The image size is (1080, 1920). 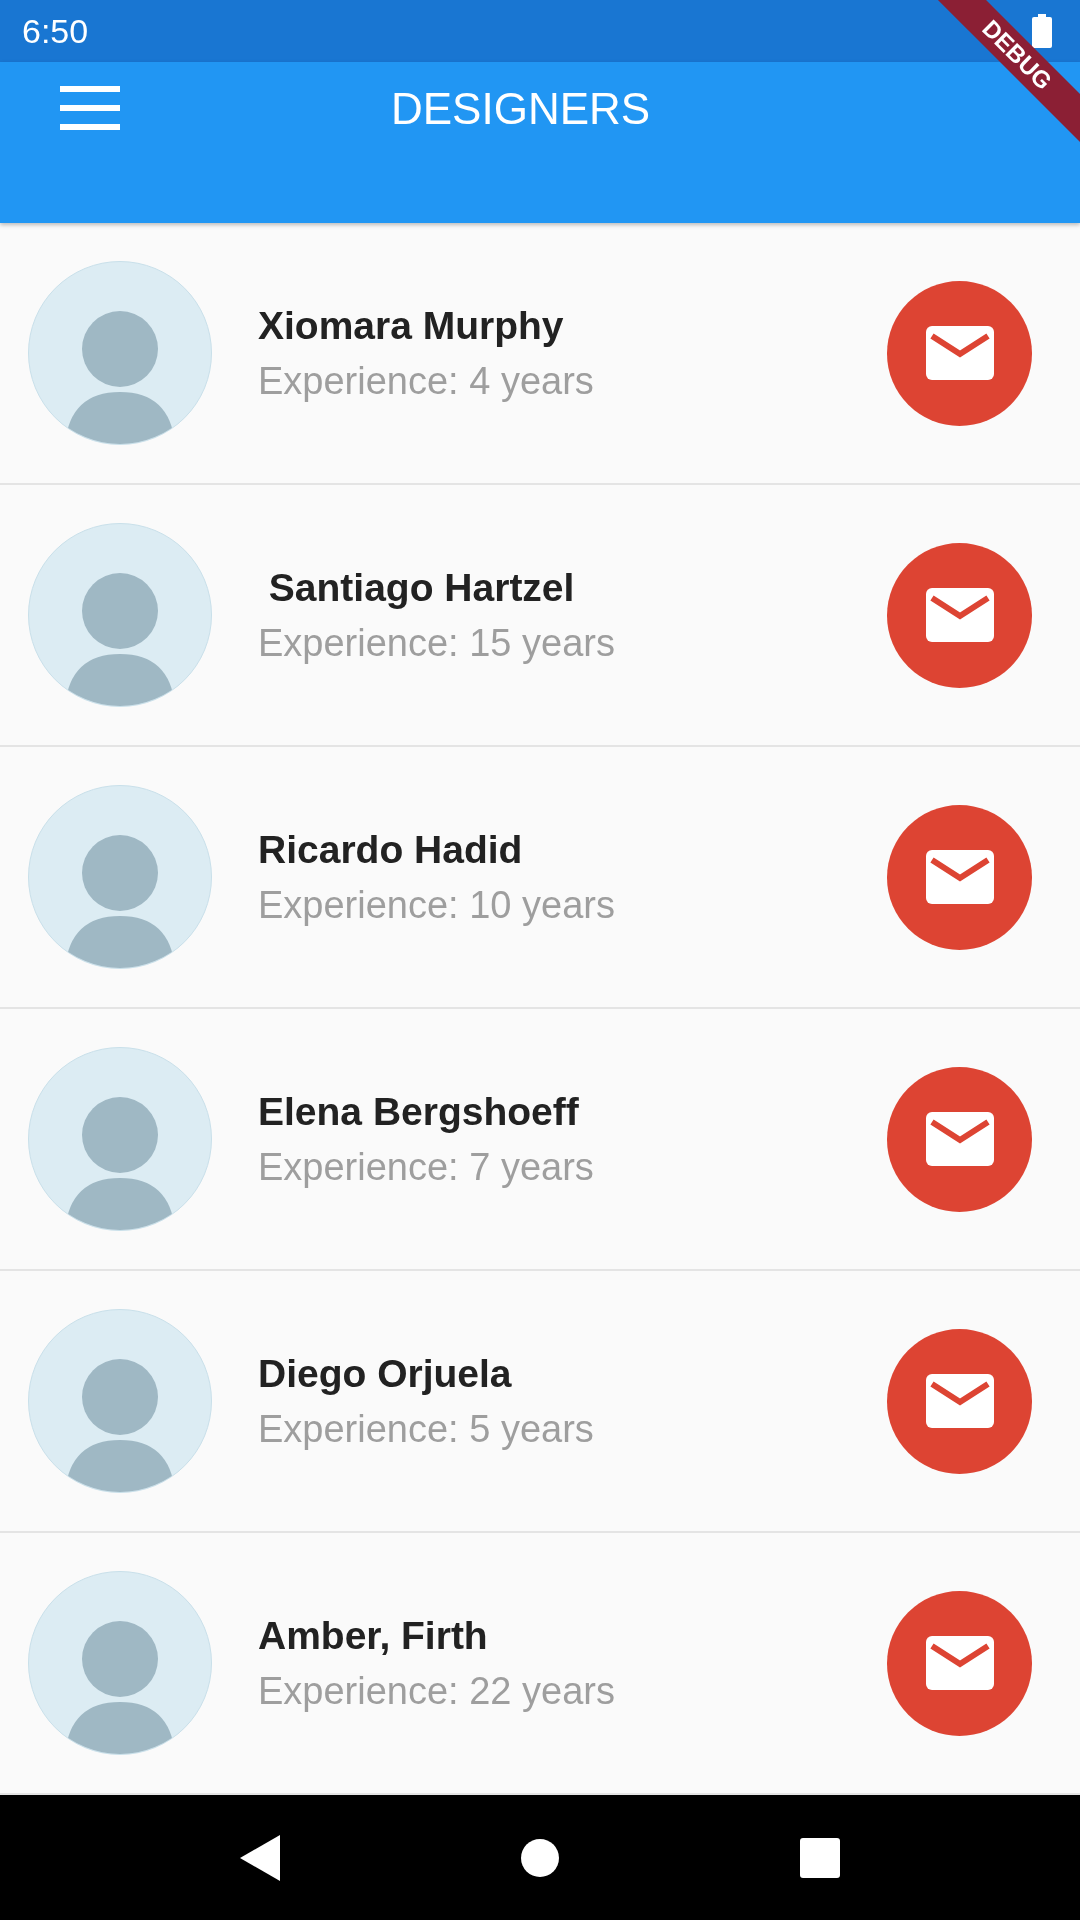 I want to click on experience-text: Experience: 4 years, so click(x=426, y=381).